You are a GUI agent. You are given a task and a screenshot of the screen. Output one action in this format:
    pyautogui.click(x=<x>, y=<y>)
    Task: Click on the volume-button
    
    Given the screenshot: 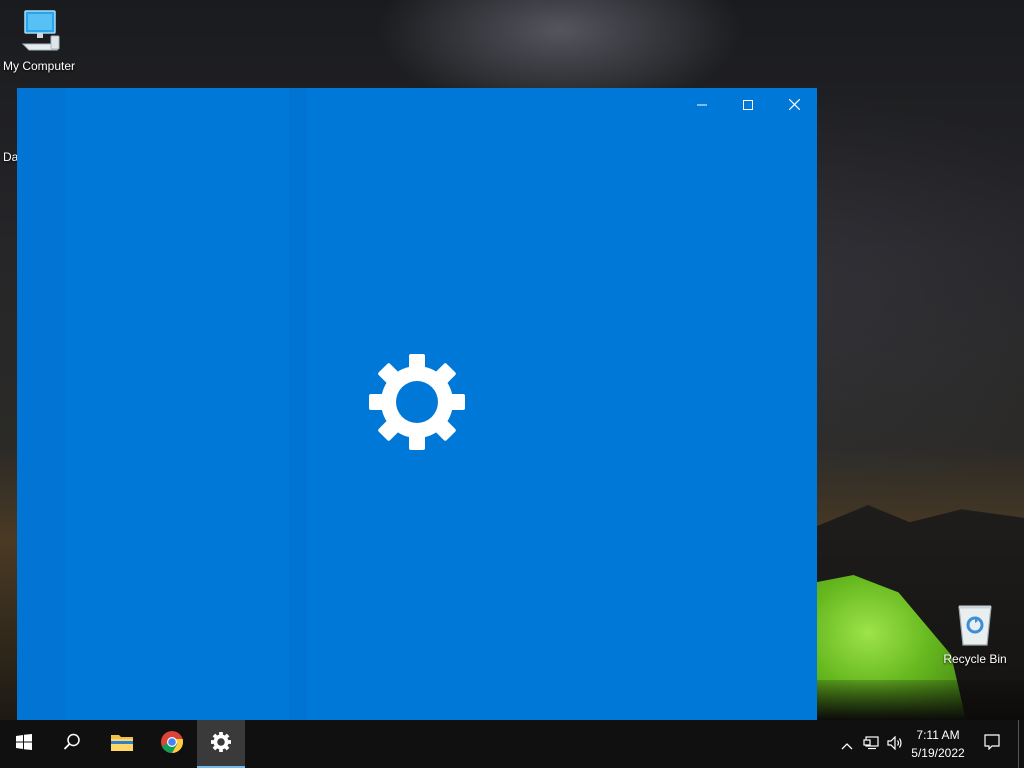 What is the action you would take?
    pyautogui.click(x=895, y=744)
    